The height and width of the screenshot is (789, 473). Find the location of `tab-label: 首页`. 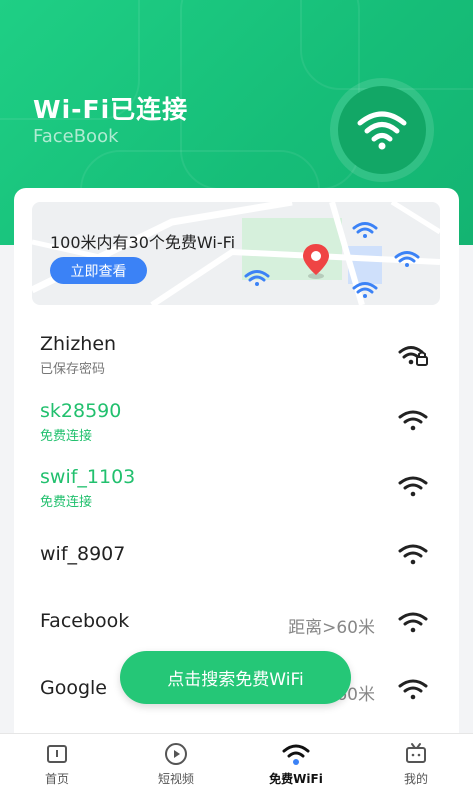

tab-label: 首页 is located at coordinates (56, 779).